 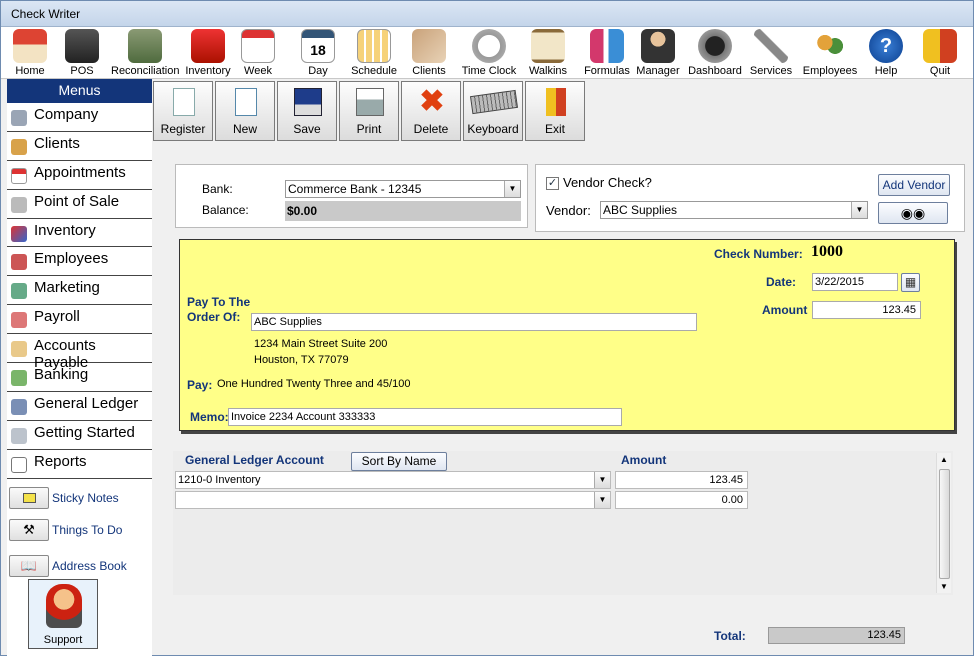 What do you see at coordinates (658, 46) in the screenshot?
I see `manager-icon` at bounding box center [658, 46].